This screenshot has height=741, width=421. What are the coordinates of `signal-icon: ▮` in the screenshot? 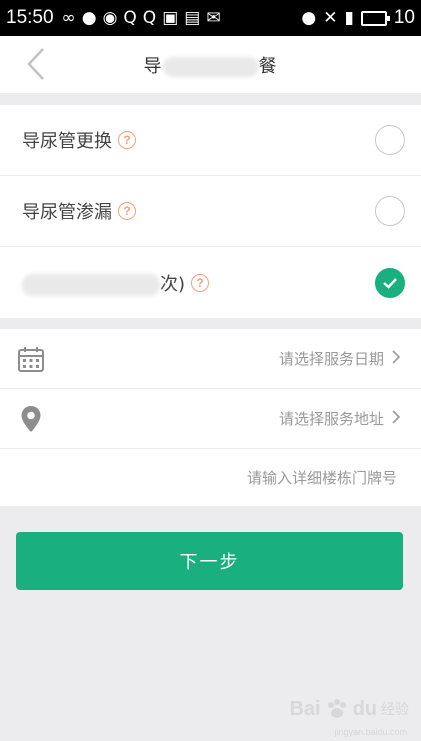 It's located at (349, 18).